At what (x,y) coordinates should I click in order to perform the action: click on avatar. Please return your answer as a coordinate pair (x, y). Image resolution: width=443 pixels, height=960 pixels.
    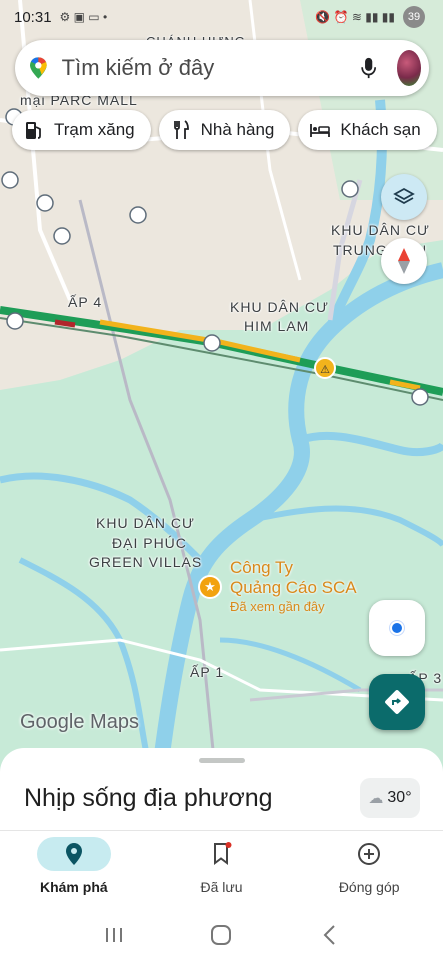
    Looking at the image, I should click on (409, 68).